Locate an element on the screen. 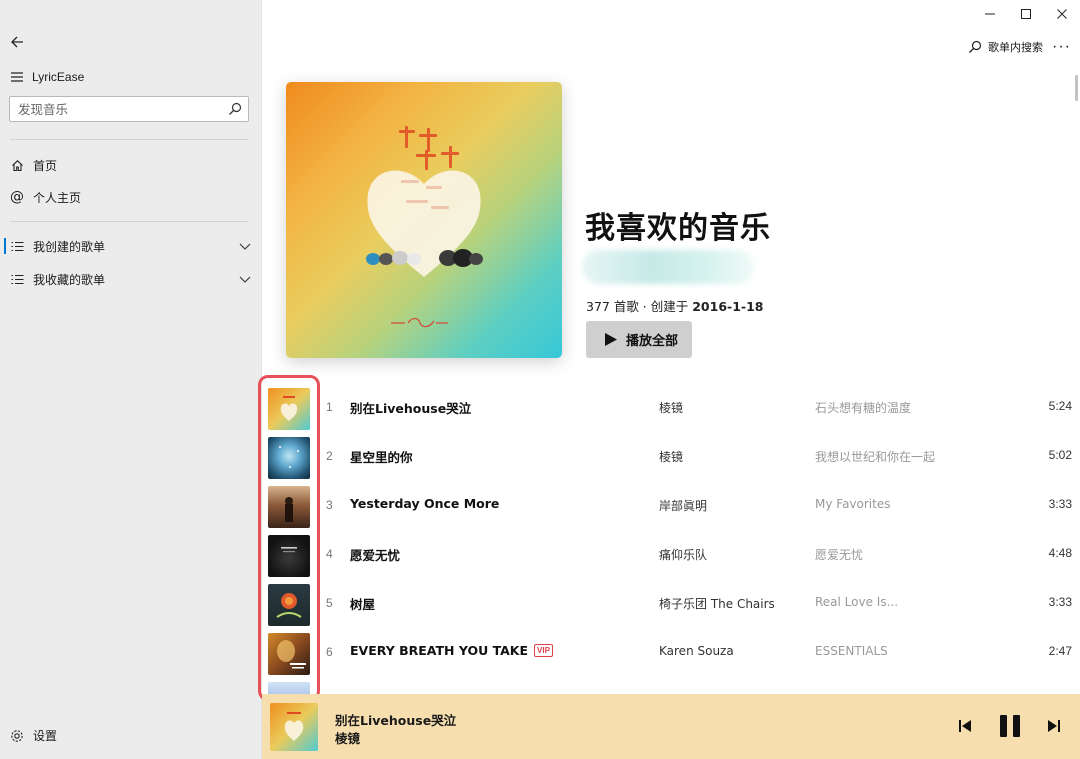  track-title: 愿爱无忧 is located at coordinates (375, 554).